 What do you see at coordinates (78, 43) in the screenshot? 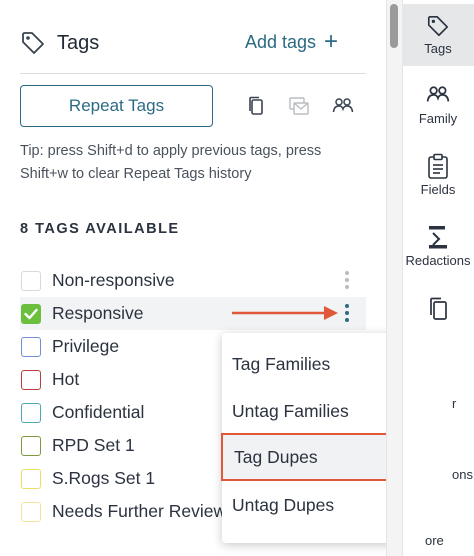
I see `panel-title: Tags` at bounding box center [78, 43].